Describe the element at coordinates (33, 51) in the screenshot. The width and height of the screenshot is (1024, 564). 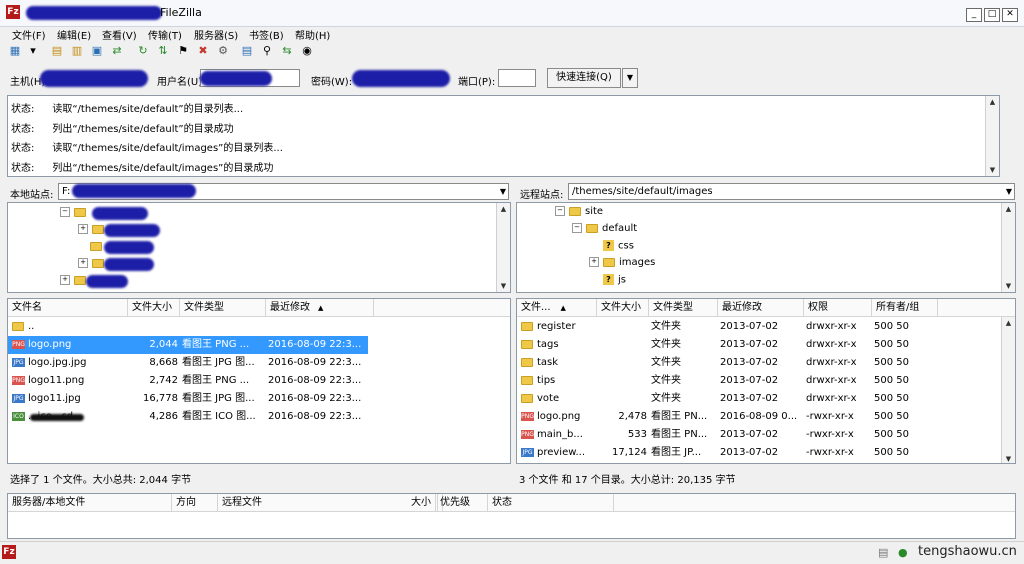
I see `site-manager-dropdown-icon: ▾` at that location.